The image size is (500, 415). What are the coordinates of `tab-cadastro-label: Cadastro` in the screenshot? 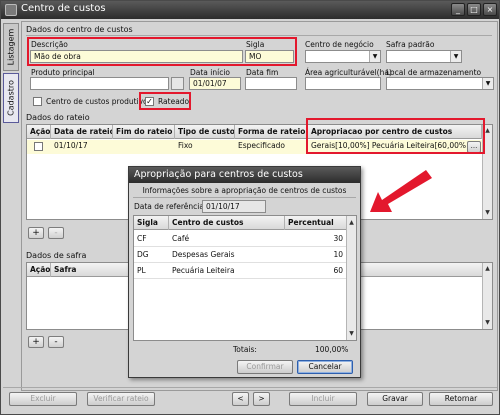 It's located at (11, 98).